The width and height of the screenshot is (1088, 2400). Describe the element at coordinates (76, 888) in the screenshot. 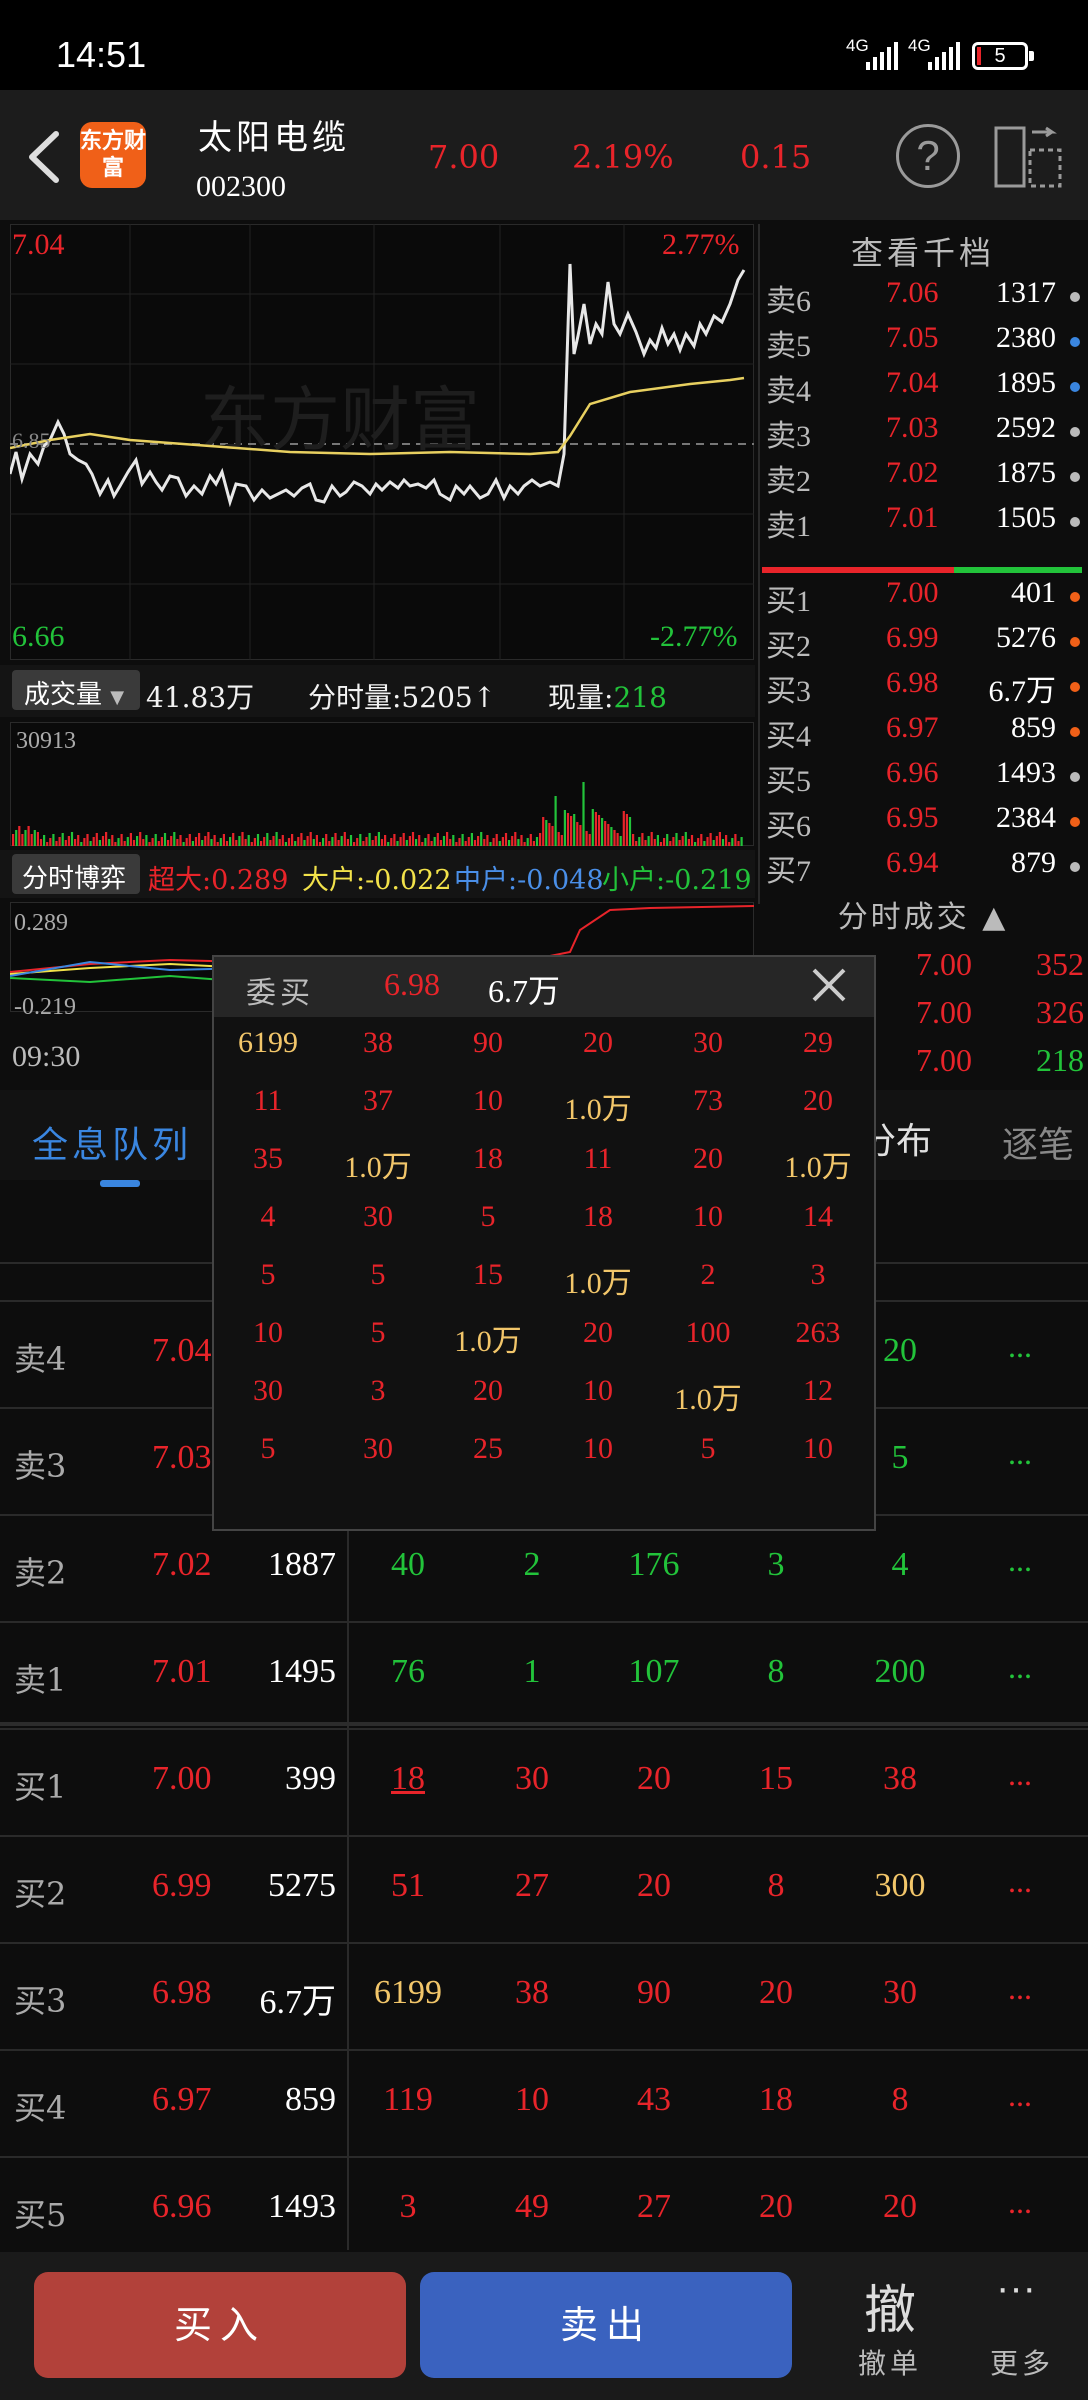

I see `fund-game-select: 分时博弈 ▼` at that location.